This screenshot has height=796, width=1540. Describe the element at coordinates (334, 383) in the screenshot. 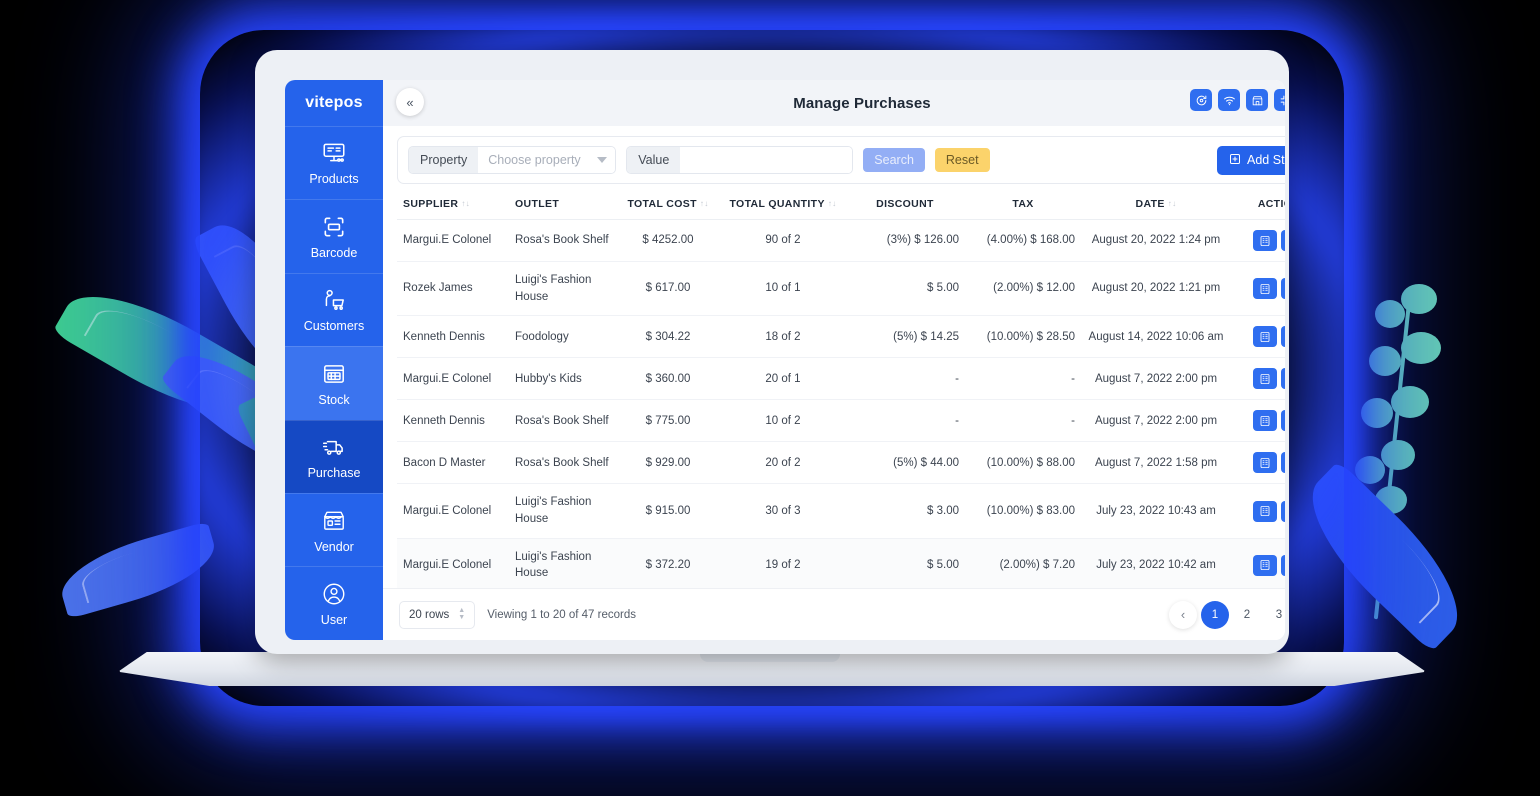

I see `sidebar-item-stock: Stock` at that location.